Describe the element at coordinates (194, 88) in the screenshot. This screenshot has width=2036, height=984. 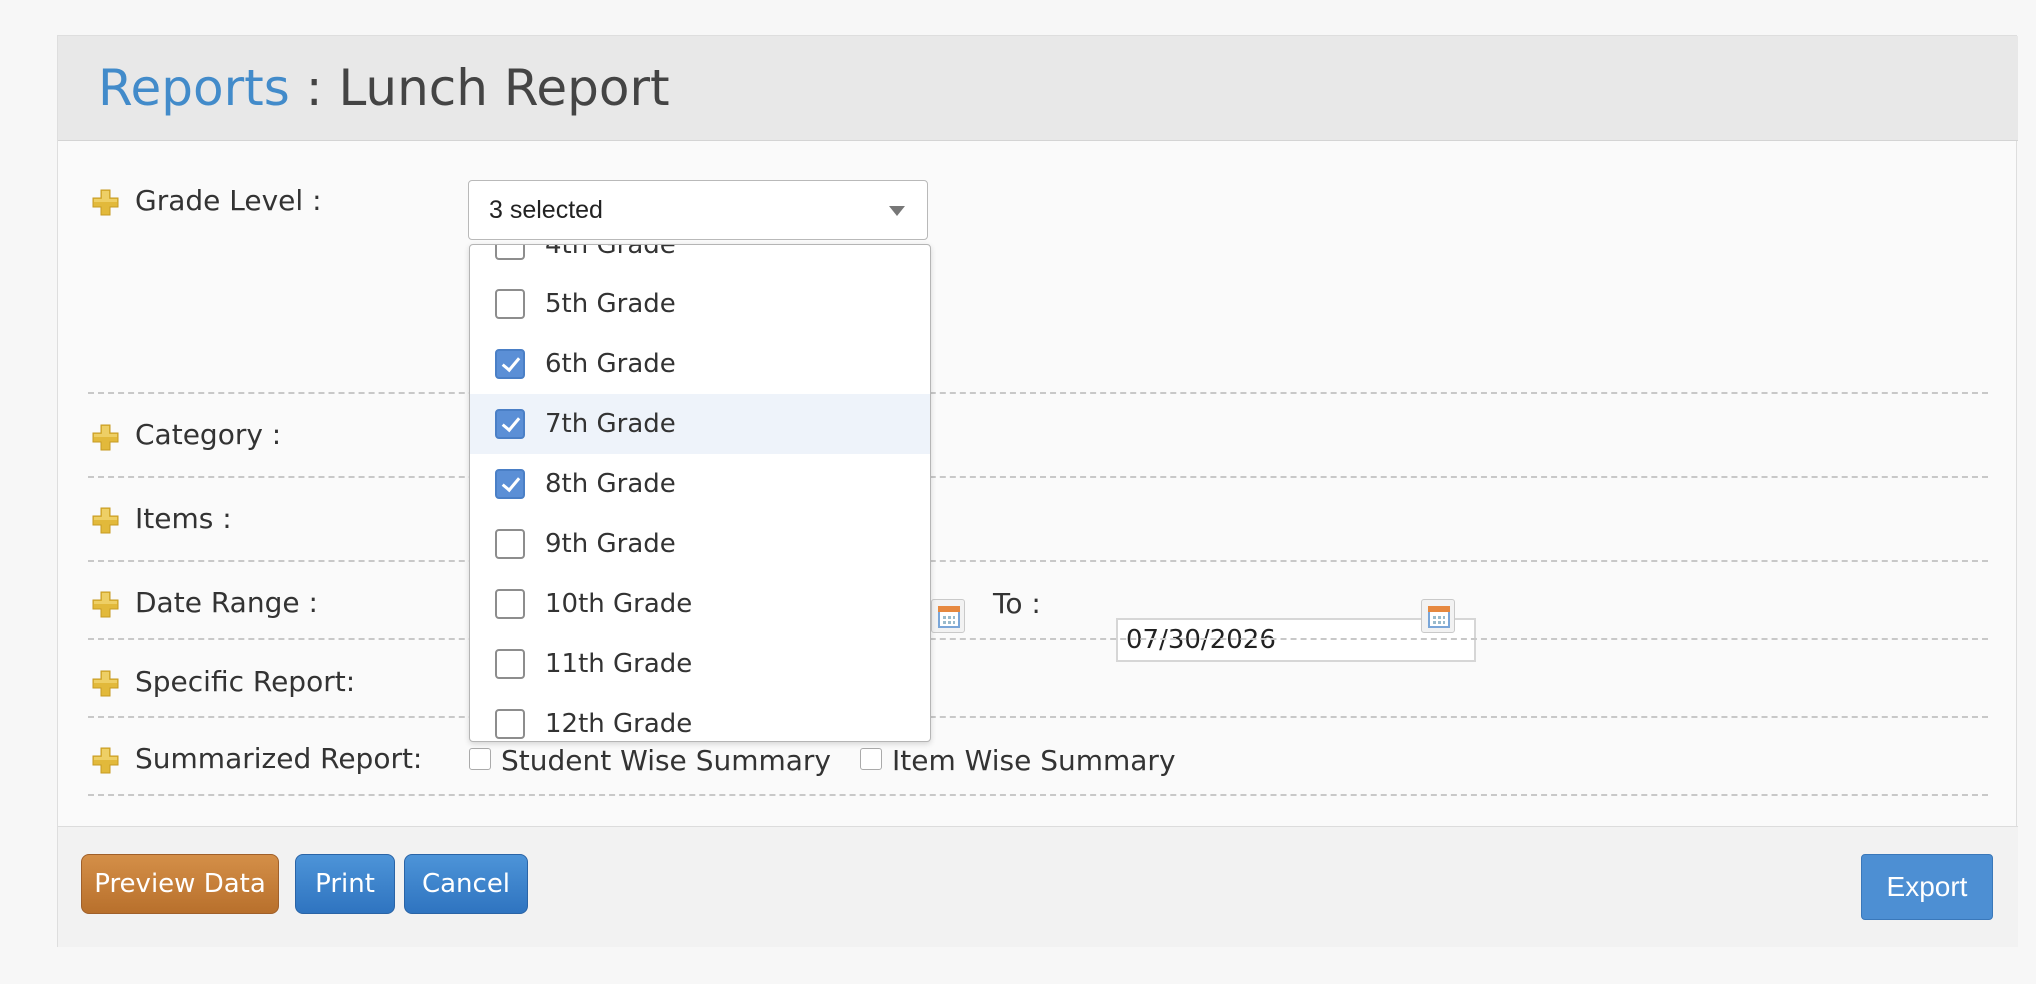
I see `breadcrumb-reports: Reports` at that location.